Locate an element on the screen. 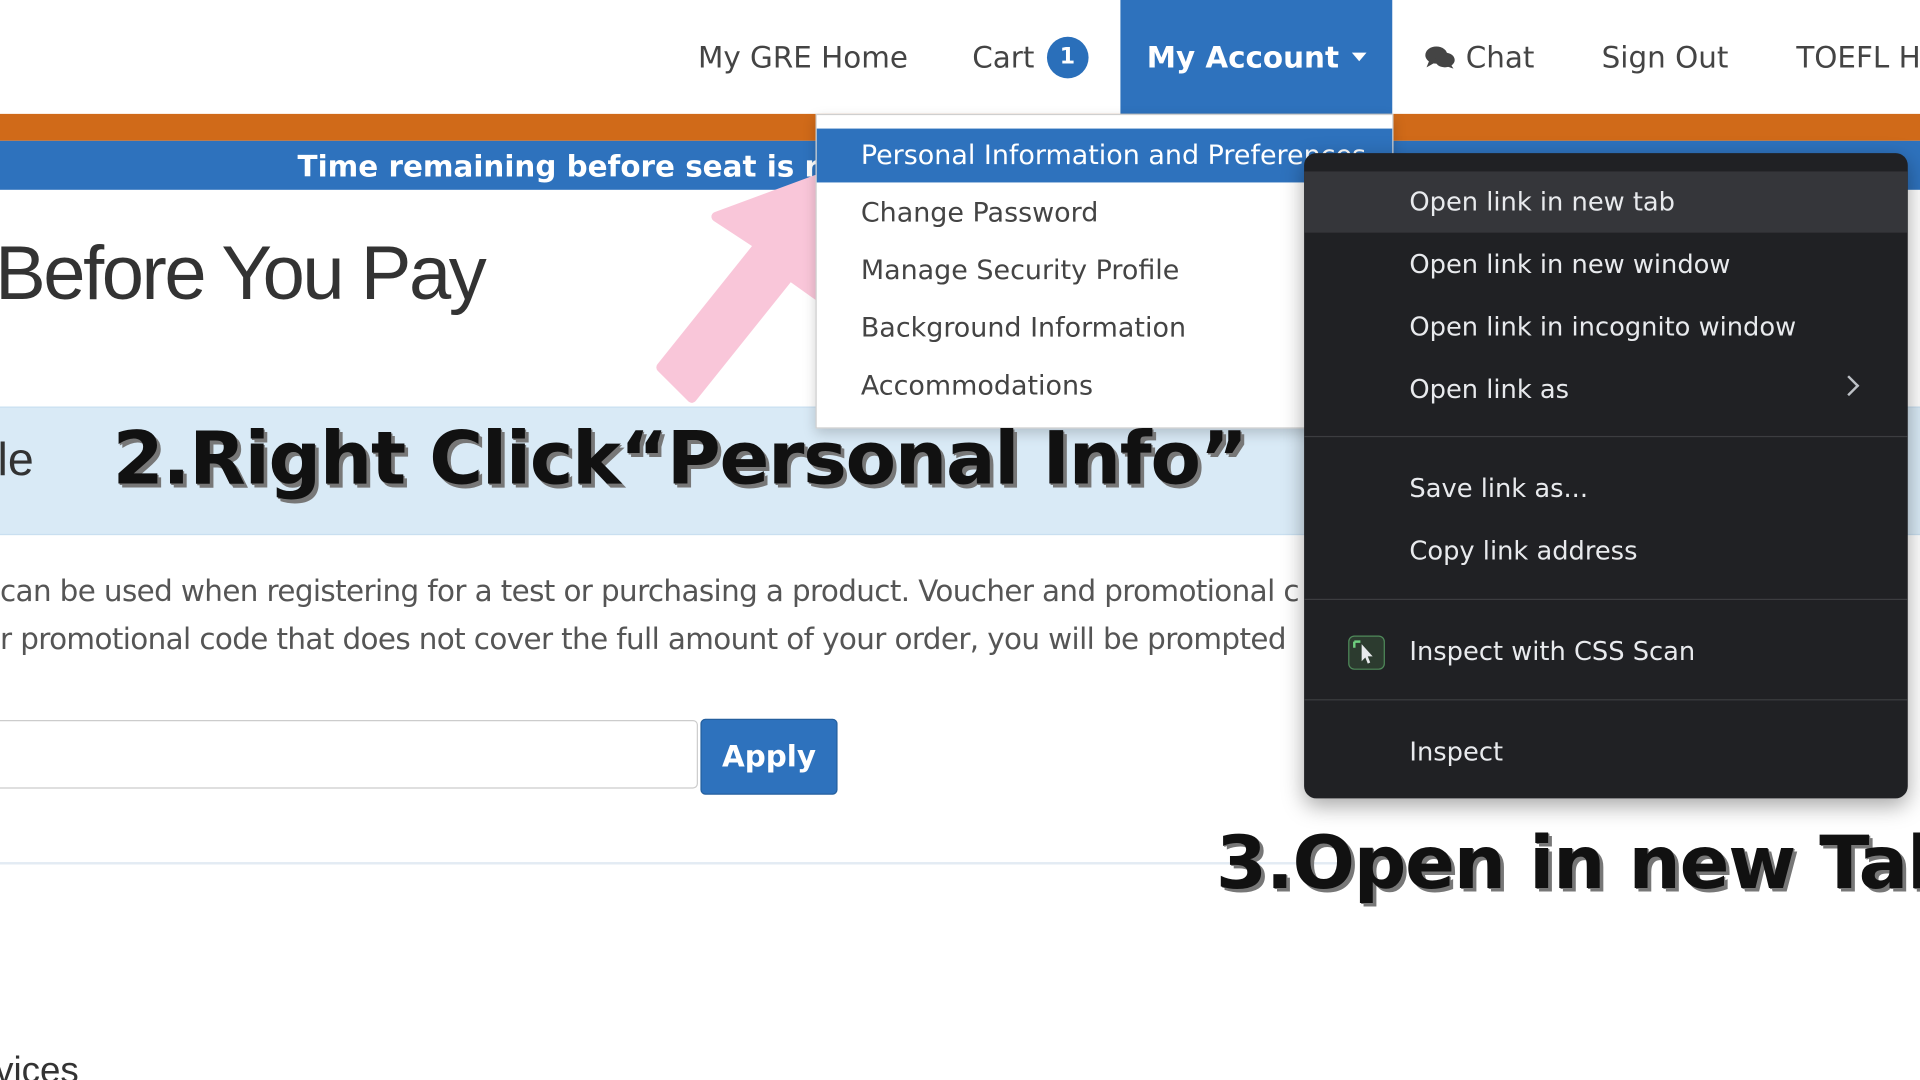 This screenshot has width=1920, height=1080. ctx-inspect-css-scan: Inspect with CSS Scan is located at coordinates (1606, 651).